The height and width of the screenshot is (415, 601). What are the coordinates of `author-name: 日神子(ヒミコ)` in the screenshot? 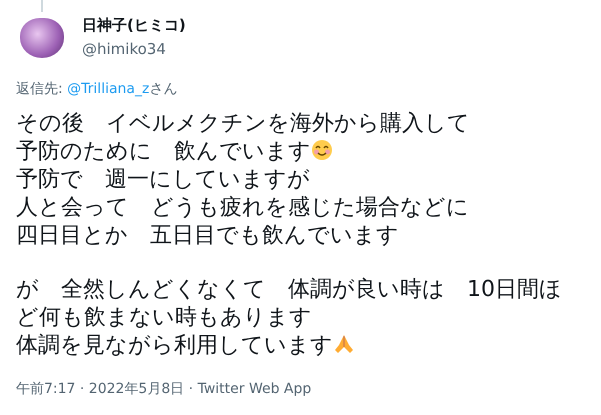 It's located at (134, 25).